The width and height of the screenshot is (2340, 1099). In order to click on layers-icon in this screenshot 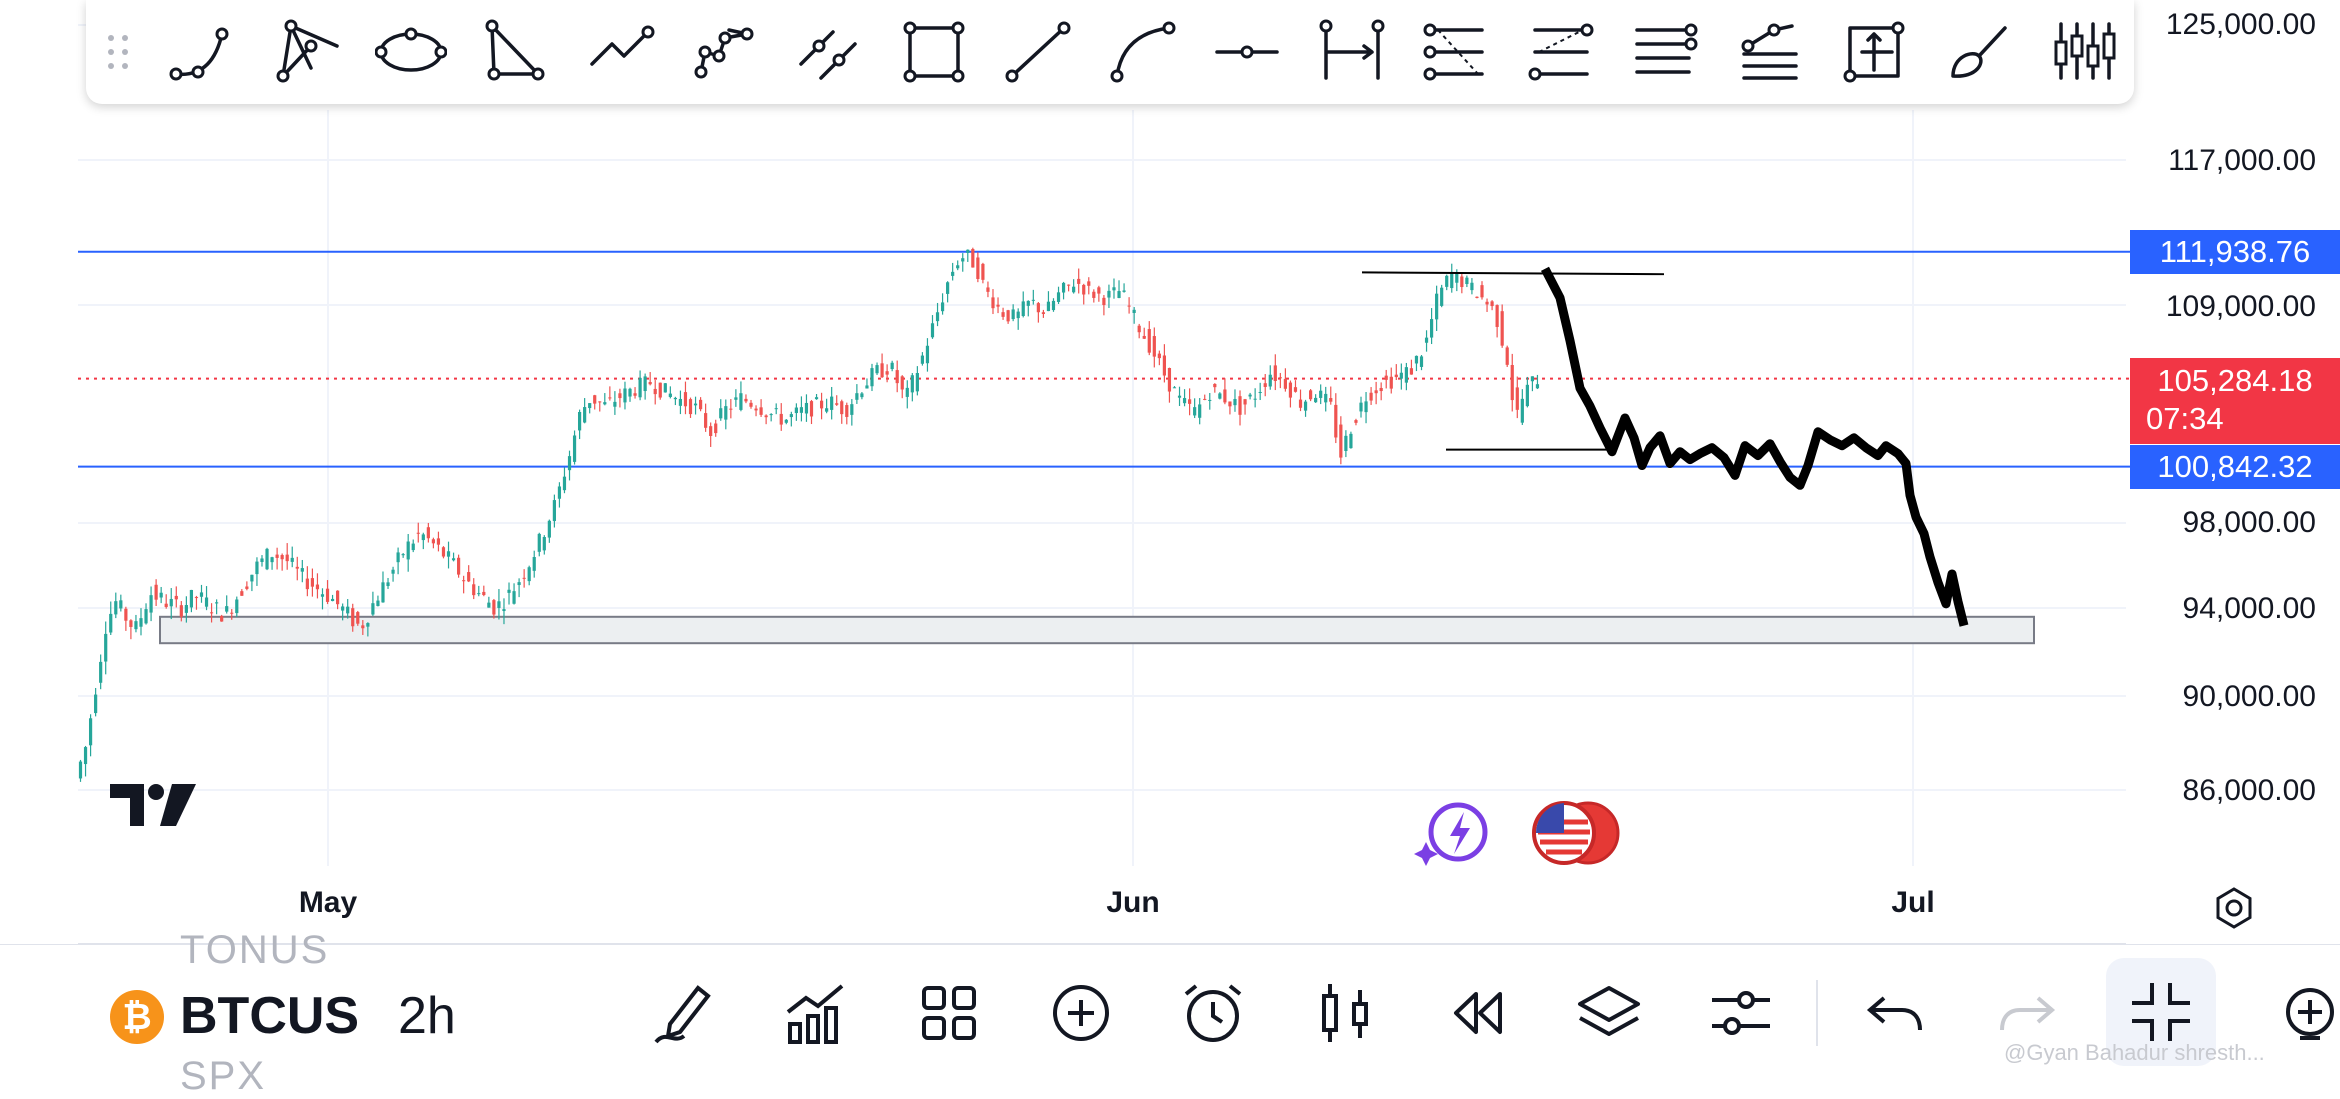, I will do `click(1609, 1013)`.